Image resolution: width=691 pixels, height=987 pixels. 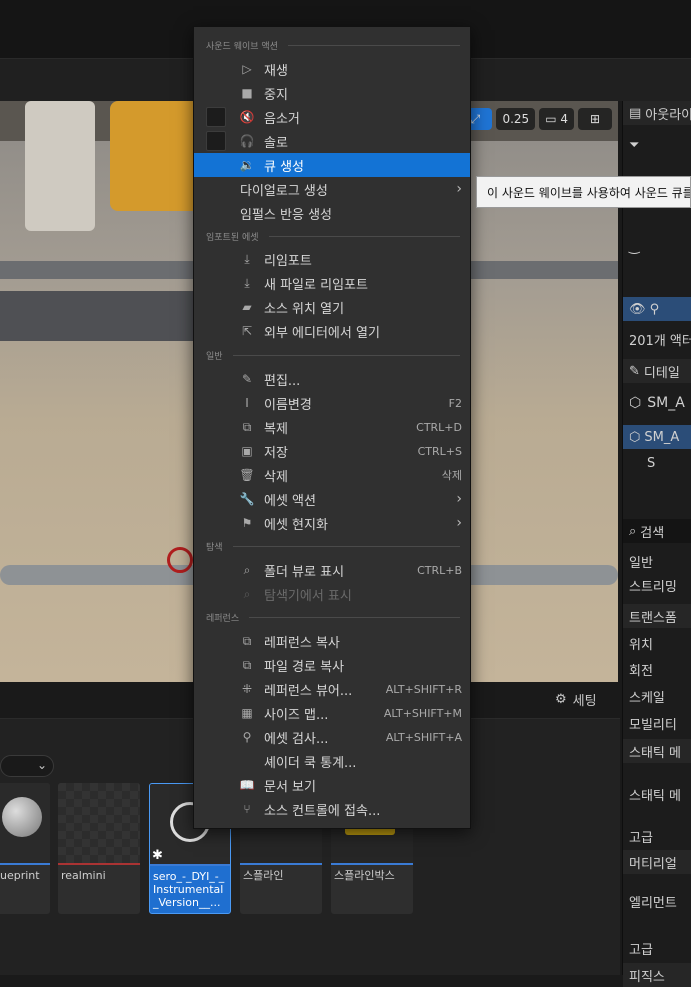 What do you see at coordinates (332, 141) in the screenshot?
I see `menu-item-solo: 🎧 솔로` at bounding box center [332, 141].